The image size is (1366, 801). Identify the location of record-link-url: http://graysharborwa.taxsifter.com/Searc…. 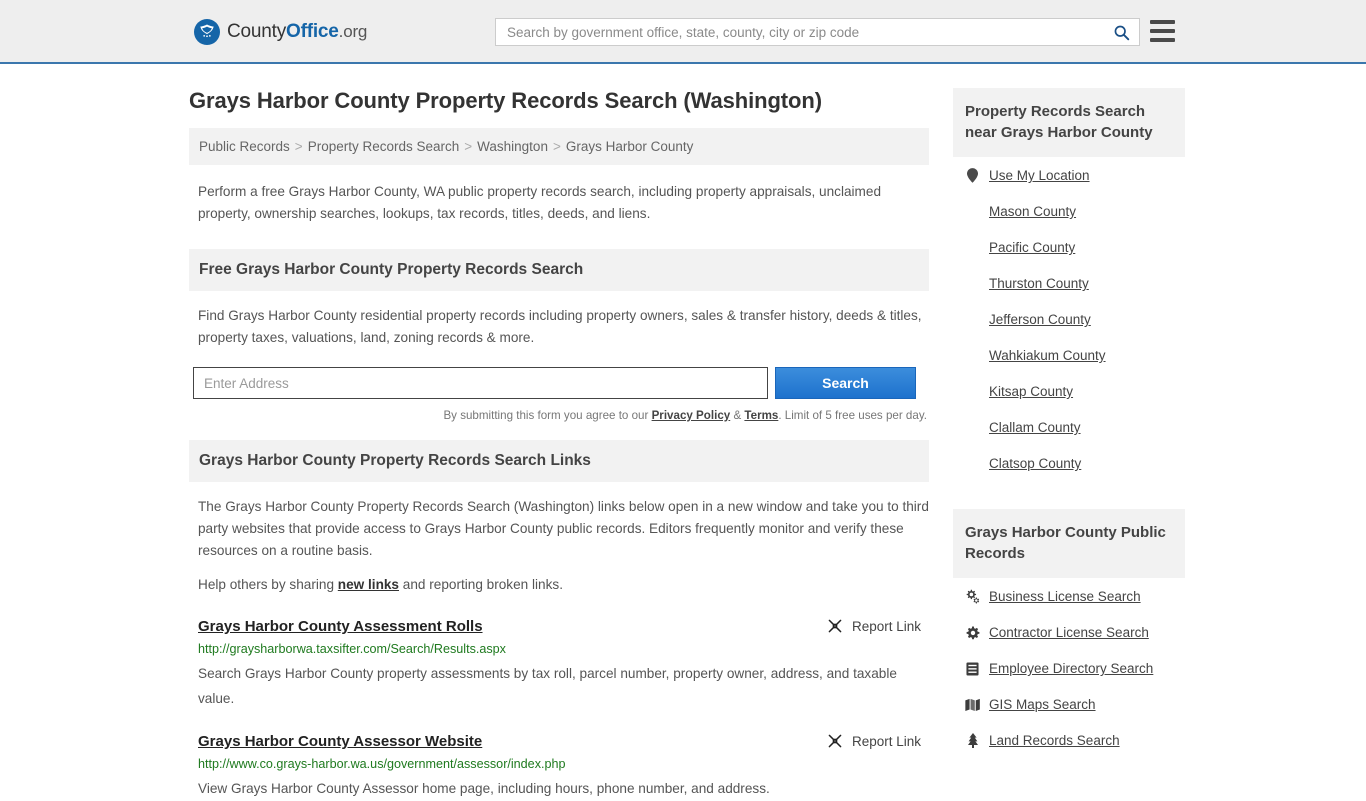
(352, 649).